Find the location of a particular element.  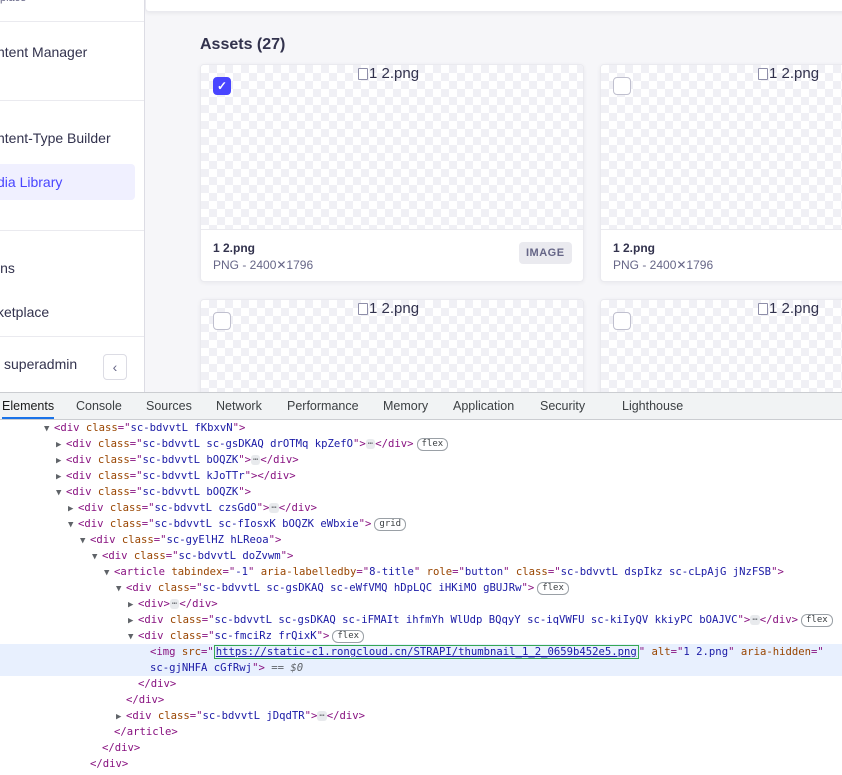

dom-node: ▼ <div class="sc-bdvvtL bOQZK"> is located at coordinates (421, 492).